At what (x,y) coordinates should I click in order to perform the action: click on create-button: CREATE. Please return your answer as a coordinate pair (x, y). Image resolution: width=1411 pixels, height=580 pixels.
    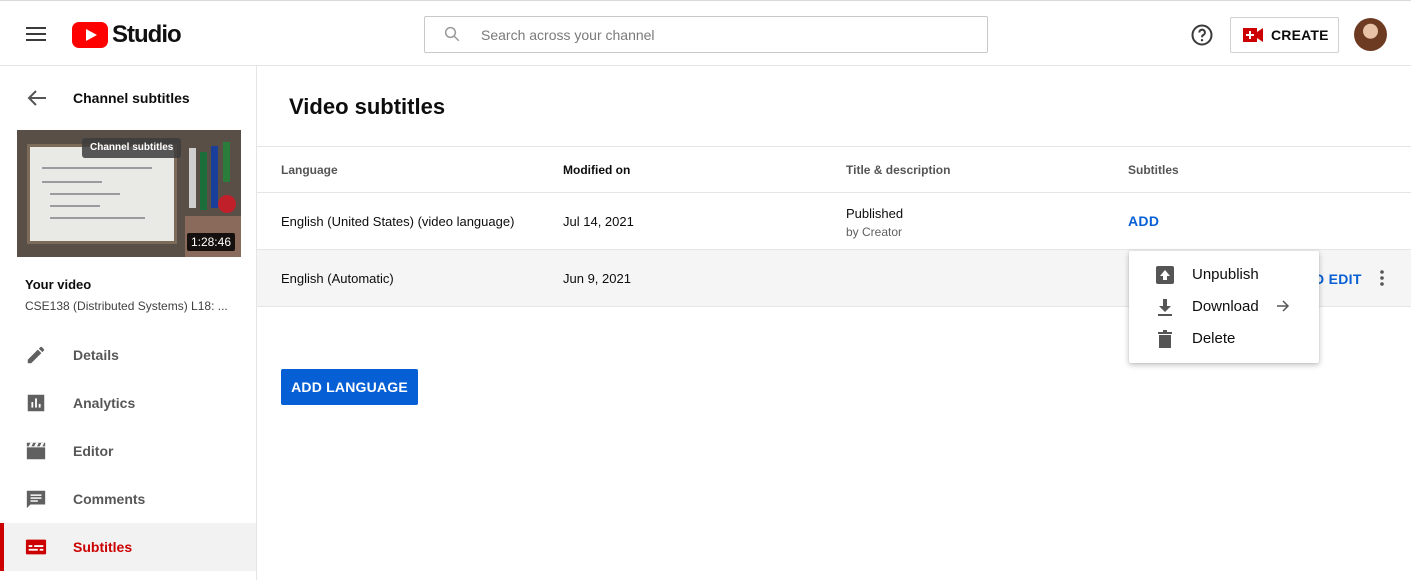
    Looking at the image, I should click on (1284, 35).